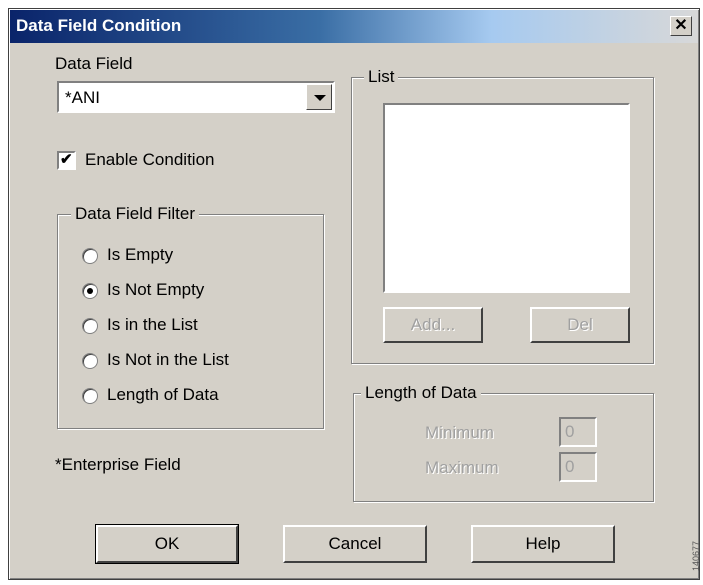 Image resolution: width=703 pixels, height=585 pixels. I want to click on check-icon: ✔, so click(66, 159).